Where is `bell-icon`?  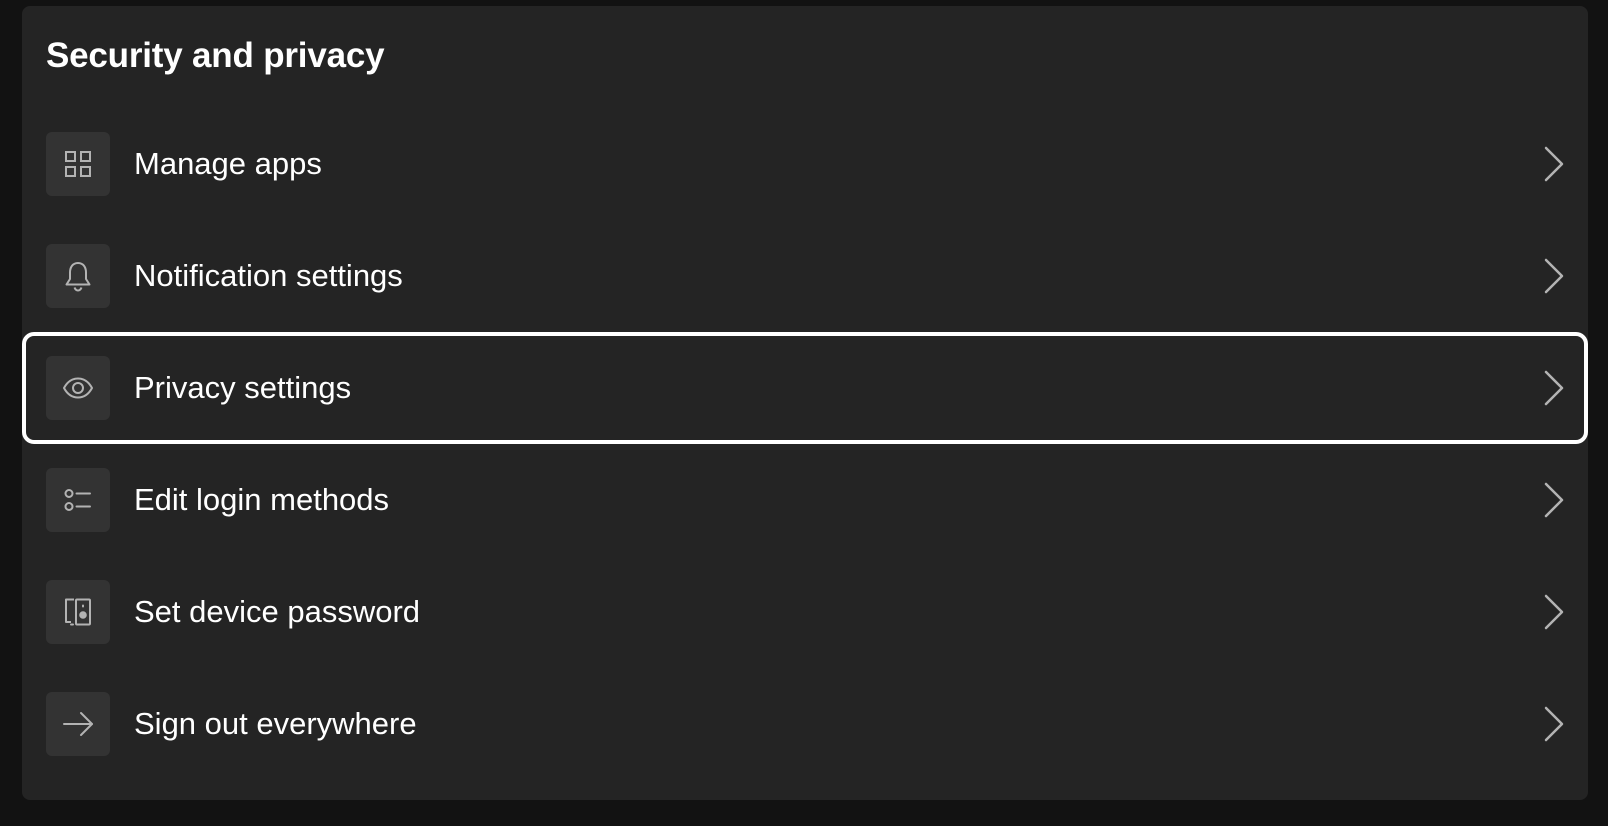
bell-icon is located at coordinates (78, 276).